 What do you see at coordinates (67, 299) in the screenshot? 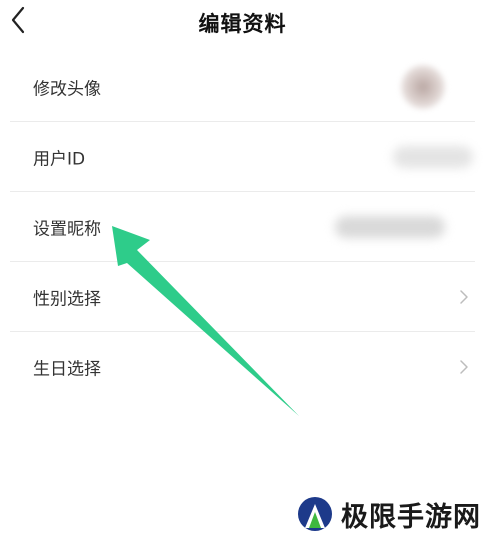
I see `row-label: 性别选择` at bounding box center [67, 299].